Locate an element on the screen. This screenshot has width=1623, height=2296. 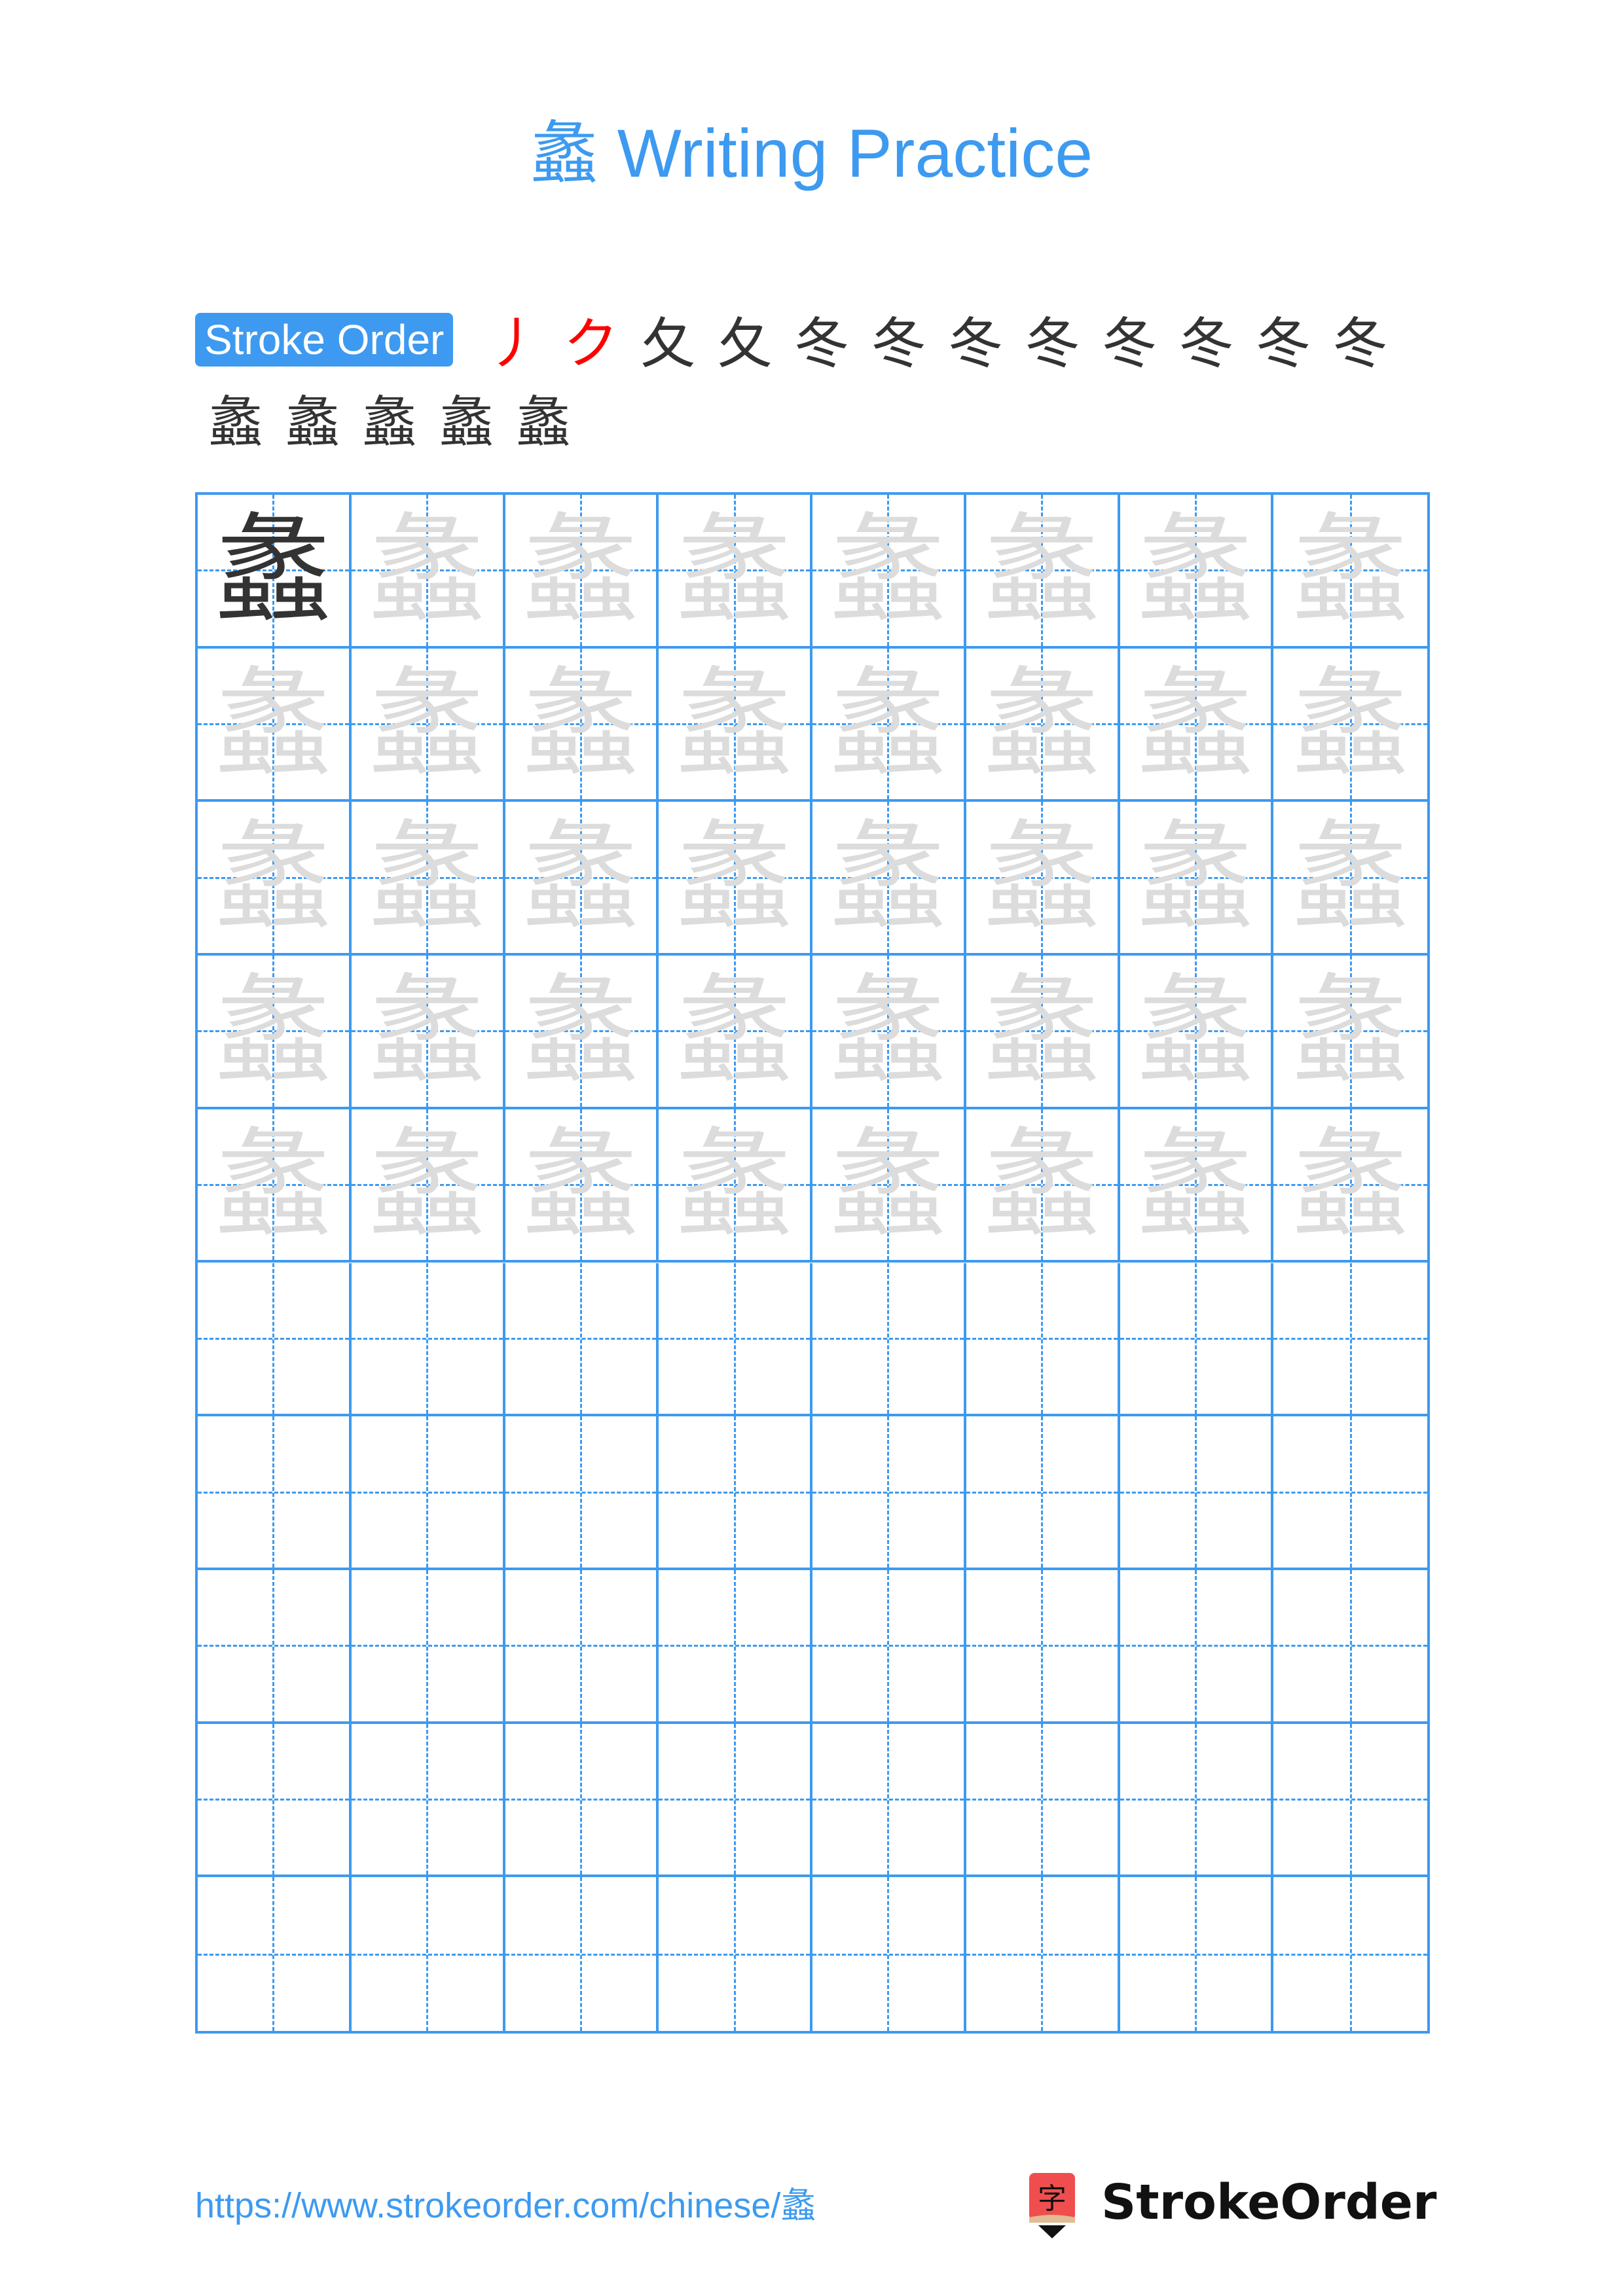
footer-url-link: https://www.strokeorder.com/chinese/蠡 is located at coordinates (505, 2205).